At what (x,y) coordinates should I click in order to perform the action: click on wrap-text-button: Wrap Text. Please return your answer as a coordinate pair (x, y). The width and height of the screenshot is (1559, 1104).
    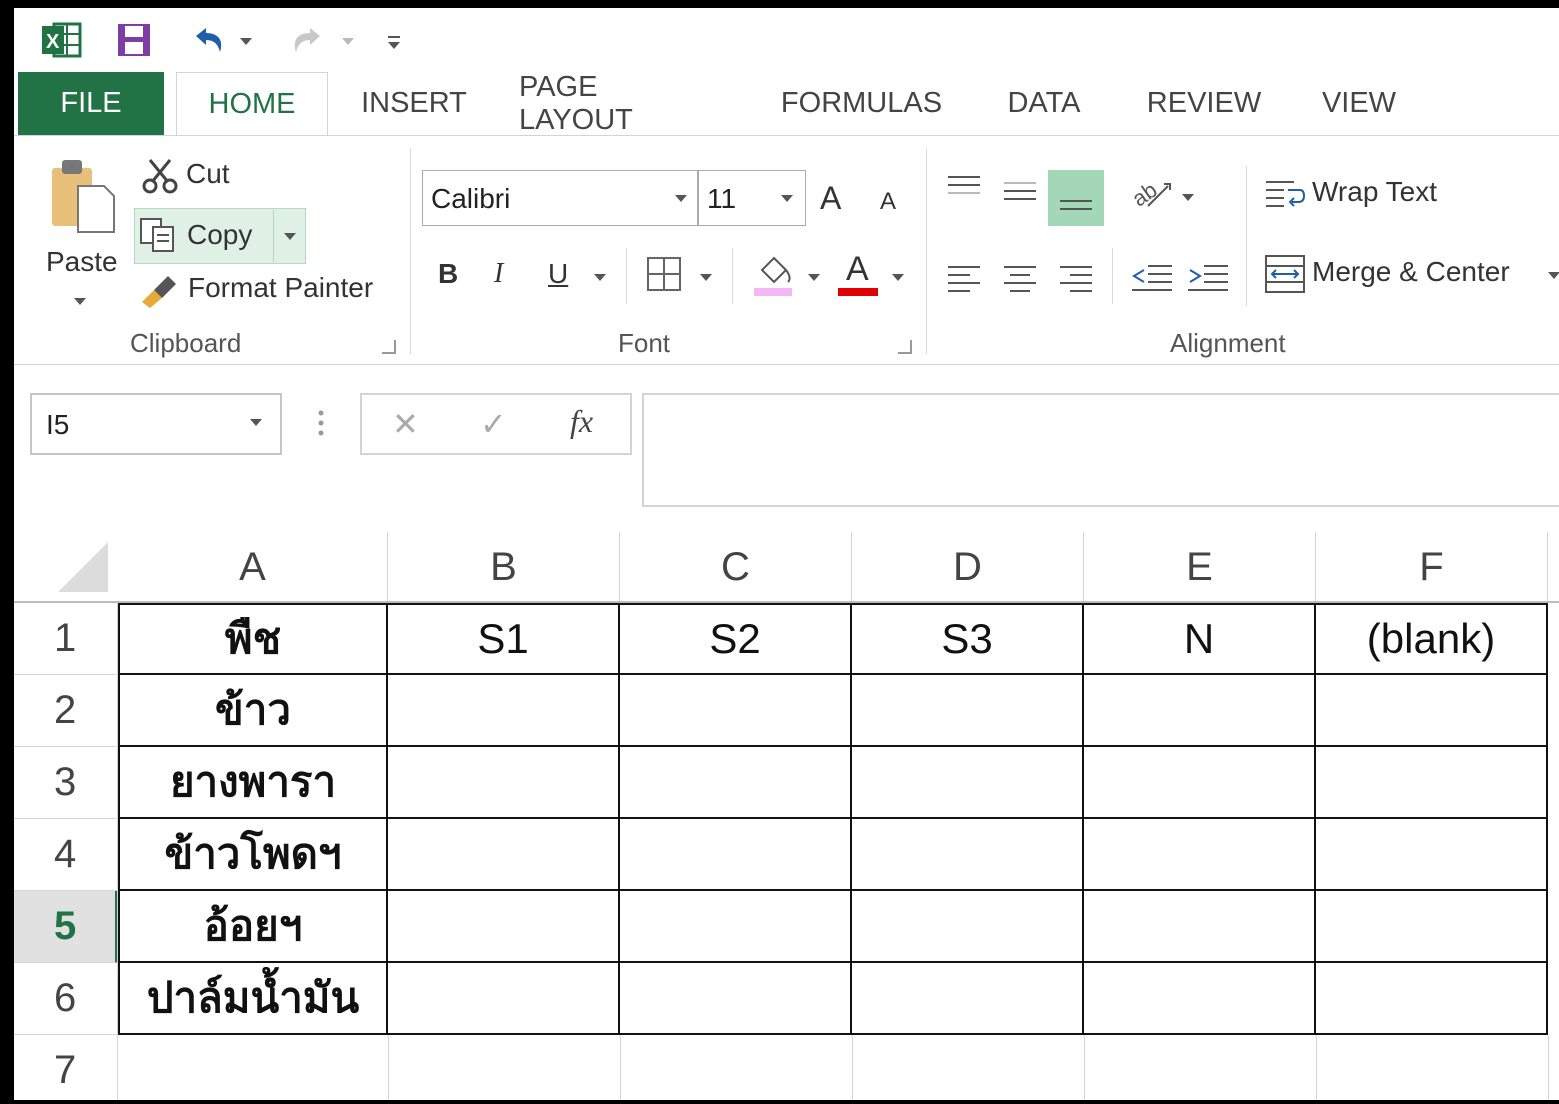
    Looking at the image, I should click on (1364, 194).